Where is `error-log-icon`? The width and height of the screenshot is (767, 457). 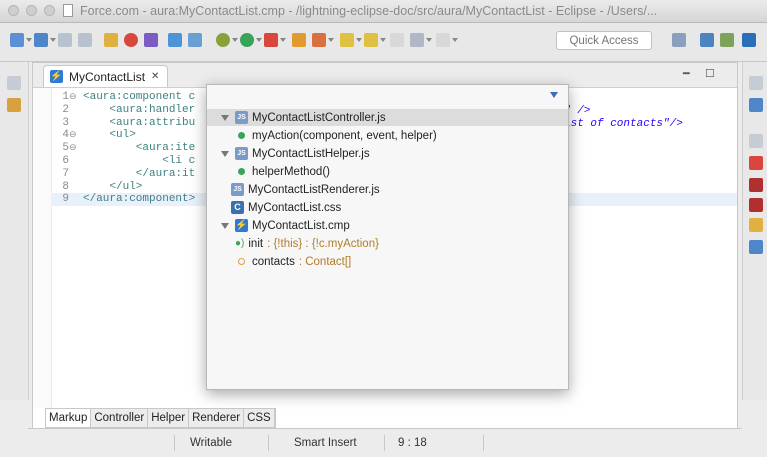
error-log-icon is located at coordinates (756, 185).